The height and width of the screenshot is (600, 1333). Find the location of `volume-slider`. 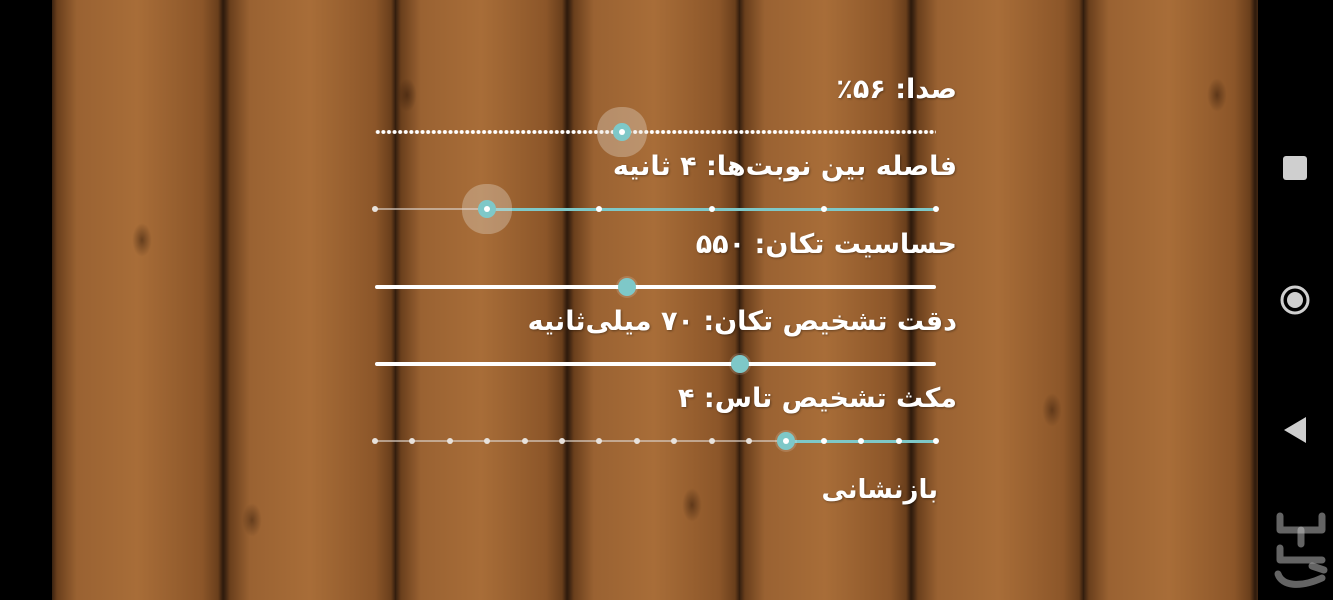

volume-slider is located at coordinates (655, 132).